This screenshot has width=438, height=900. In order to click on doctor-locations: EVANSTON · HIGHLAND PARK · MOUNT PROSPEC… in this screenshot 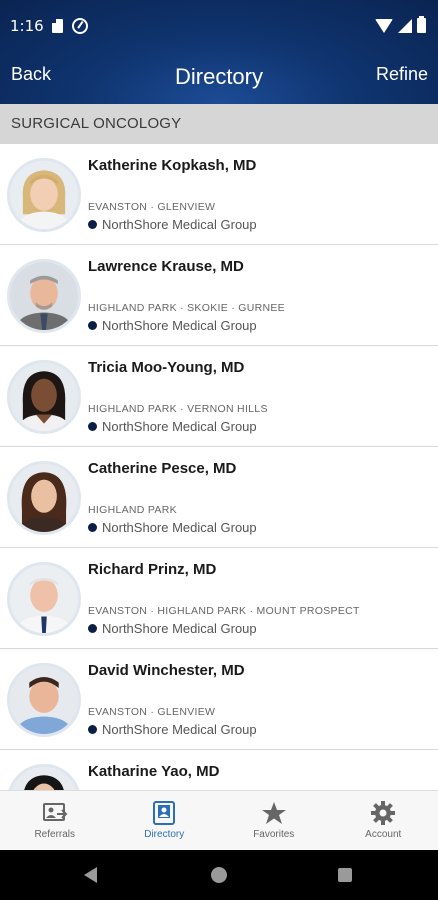, I will do `click(224, 611)`.